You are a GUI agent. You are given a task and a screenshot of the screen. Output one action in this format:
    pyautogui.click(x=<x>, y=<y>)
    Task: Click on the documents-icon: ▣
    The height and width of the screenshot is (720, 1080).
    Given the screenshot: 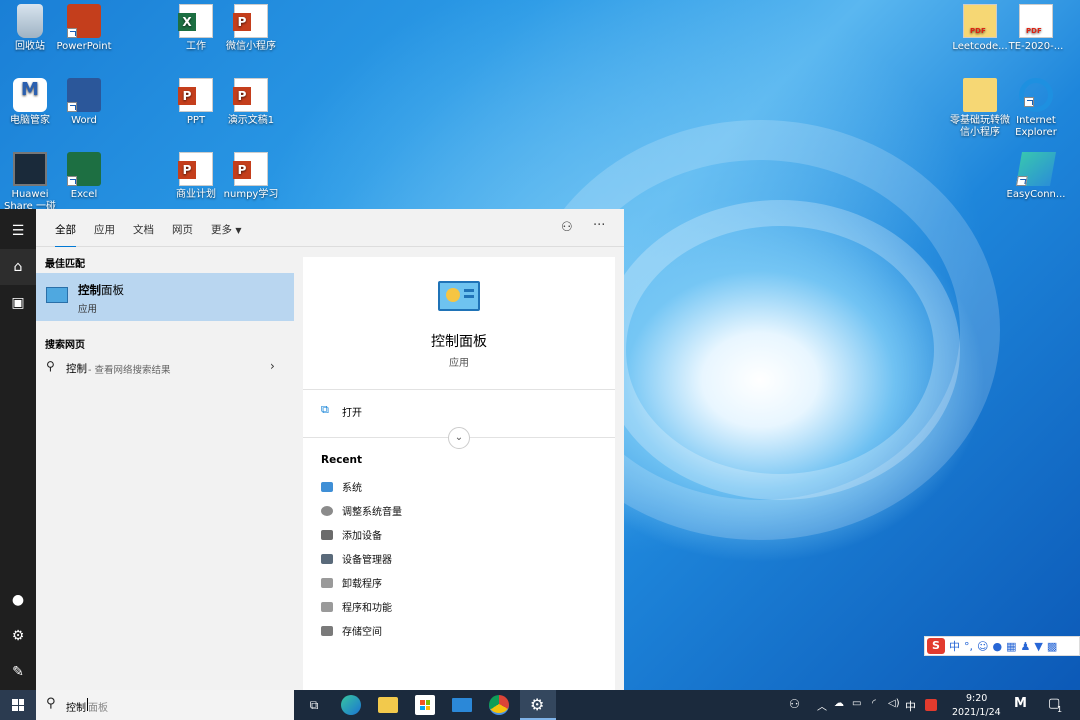 What is the action you would take?
    pyautogui.click(x=18, y=303)
    